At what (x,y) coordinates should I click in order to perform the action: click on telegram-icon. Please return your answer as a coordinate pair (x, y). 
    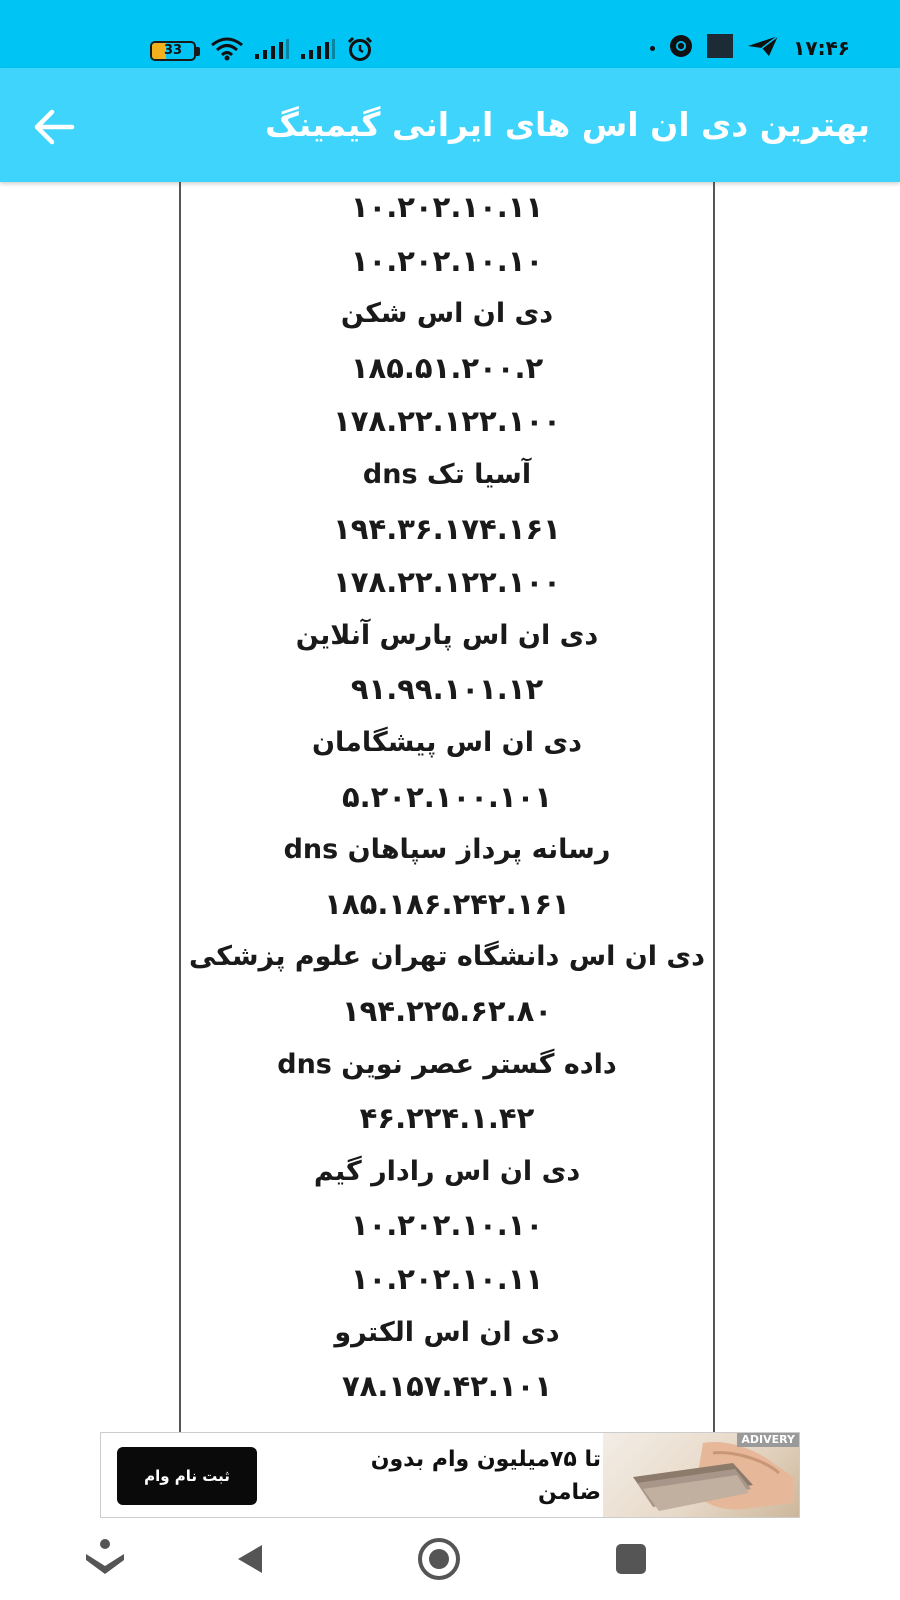
    Looking at the image, I should click on (763, 48).